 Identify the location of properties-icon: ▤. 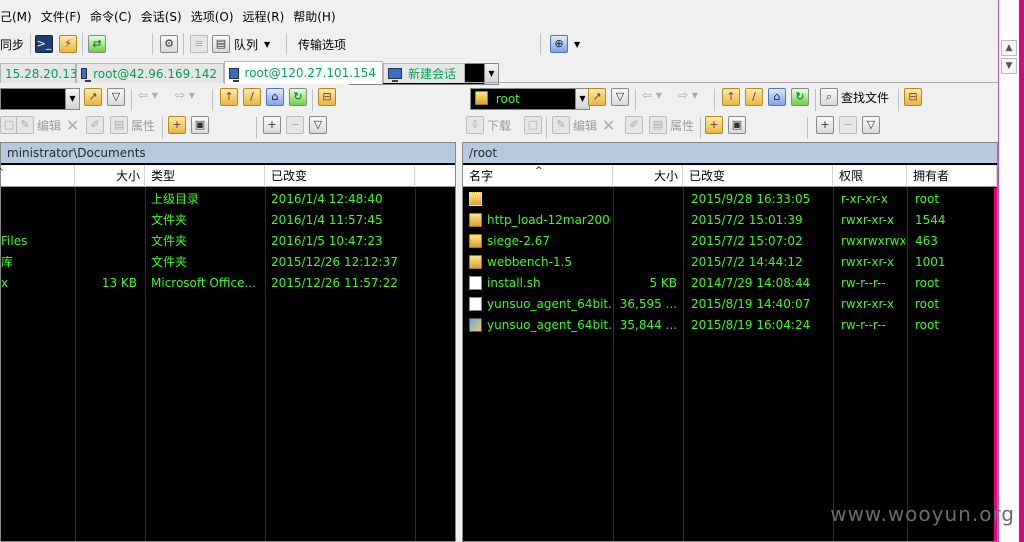
(658, 125).